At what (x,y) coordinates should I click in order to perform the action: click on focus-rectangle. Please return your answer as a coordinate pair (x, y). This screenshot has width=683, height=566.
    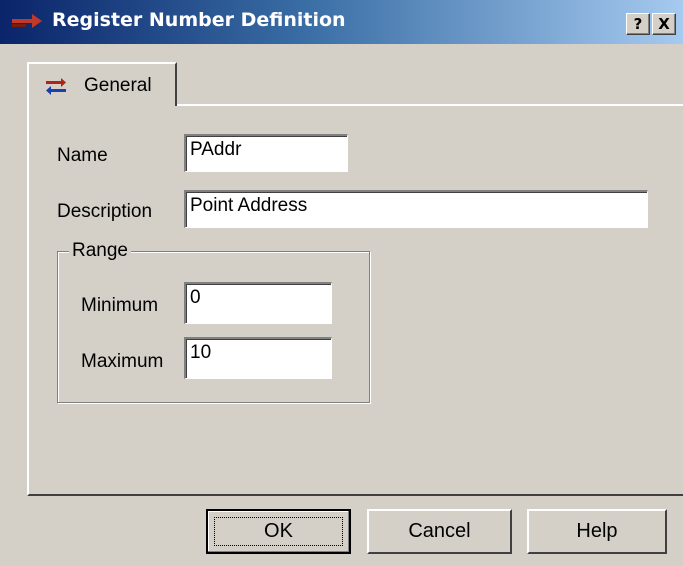
    Looking at the image, I should click on (278, 531).